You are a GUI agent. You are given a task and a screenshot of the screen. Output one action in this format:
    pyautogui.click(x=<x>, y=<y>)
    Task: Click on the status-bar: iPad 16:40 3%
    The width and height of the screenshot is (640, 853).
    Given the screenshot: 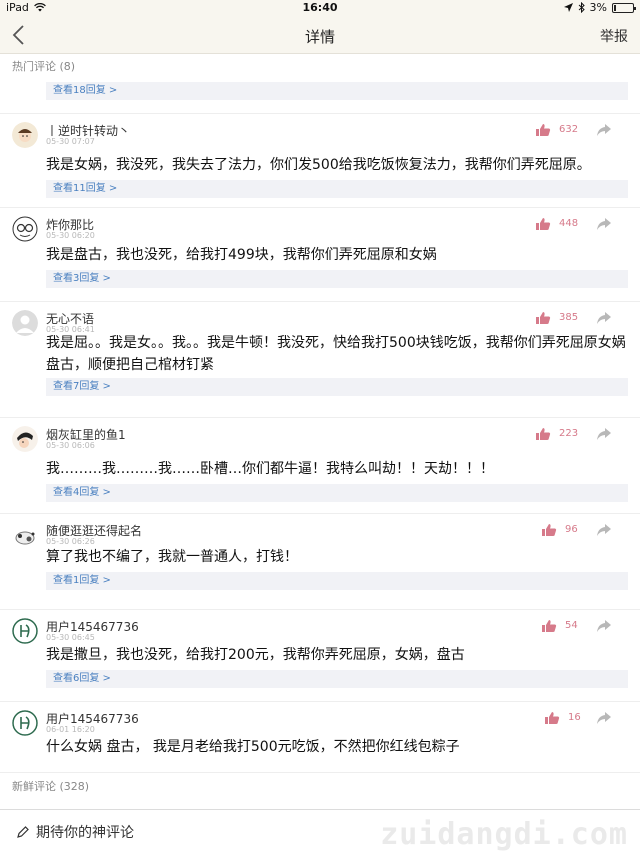 What is the action you would take?
    pyautogui.click(x=320, y=8)
    